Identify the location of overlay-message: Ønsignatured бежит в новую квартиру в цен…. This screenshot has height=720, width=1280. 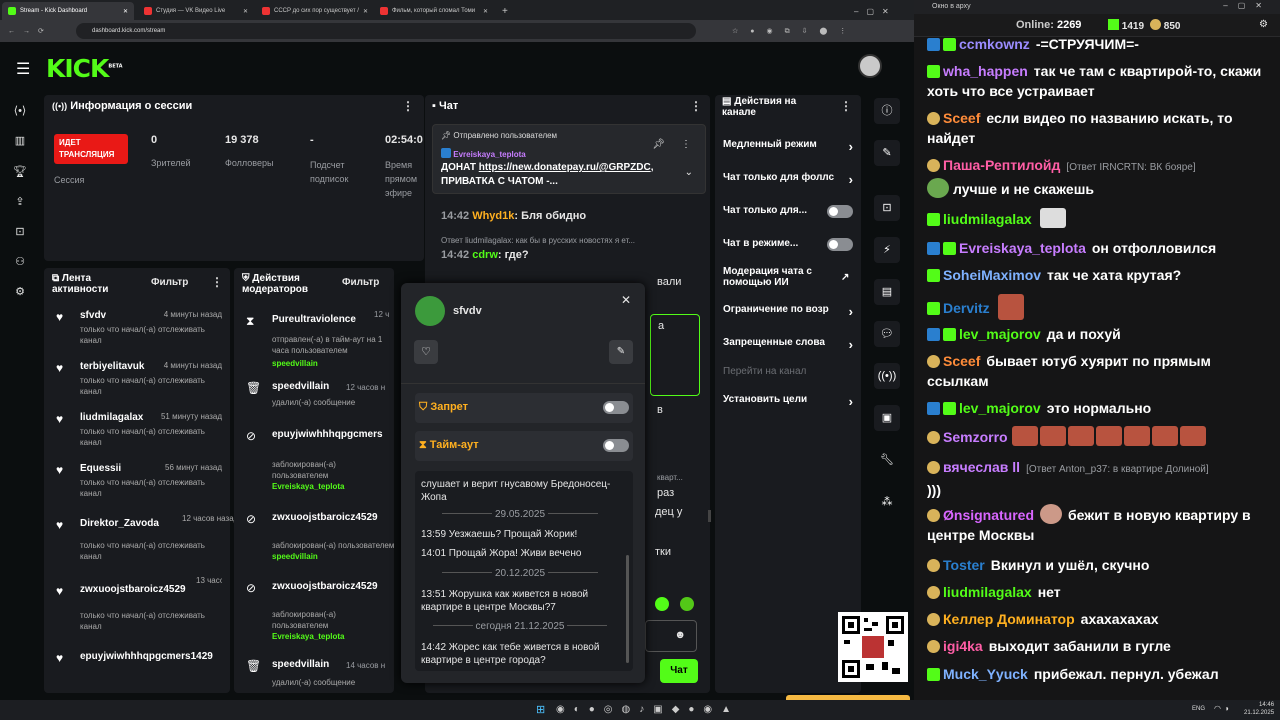
(1097, 524).